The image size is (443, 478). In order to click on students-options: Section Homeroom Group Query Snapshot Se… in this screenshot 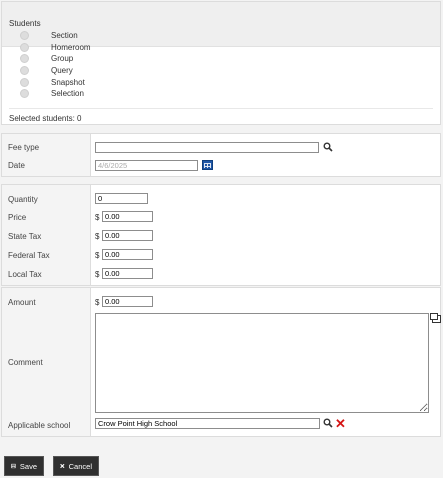, I will do `click(55, 65)`.